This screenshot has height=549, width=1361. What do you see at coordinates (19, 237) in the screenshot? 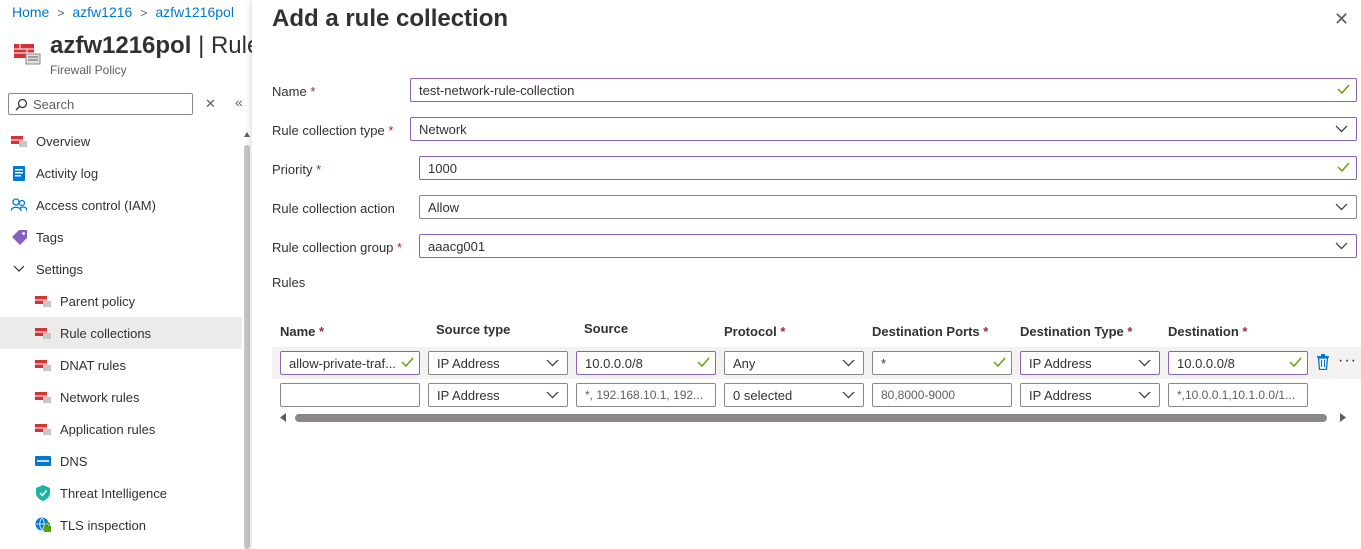
I see `tag-icon` at bounding box center [19, 237].